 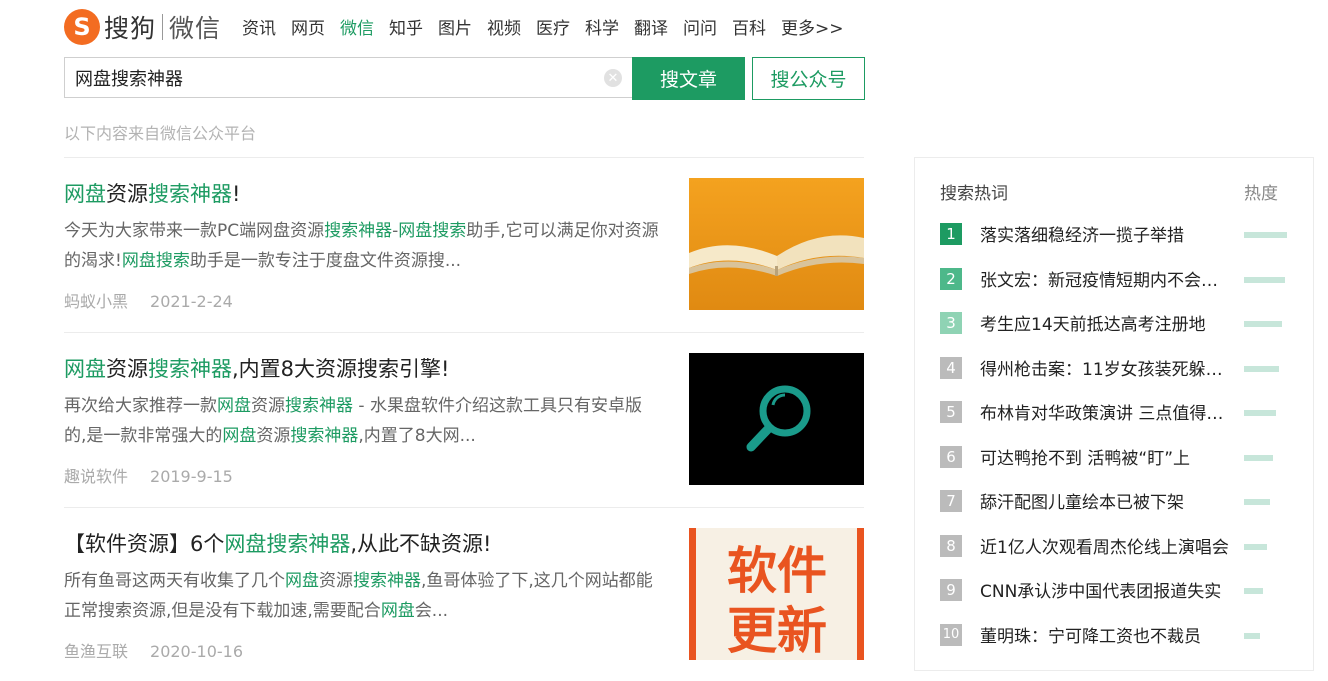 What do you see at coordinates (455, 26) in the screenshot?
I see `nav-item: 图片` at bounding box center [455, 26].